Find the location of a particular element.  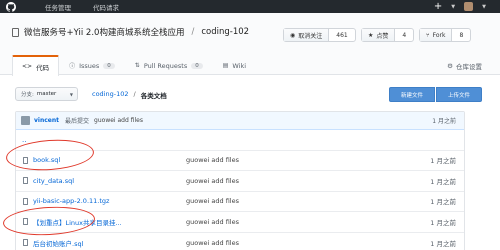

file-actions: 新建文件 上传文件 is located at coordinates (435, 94).